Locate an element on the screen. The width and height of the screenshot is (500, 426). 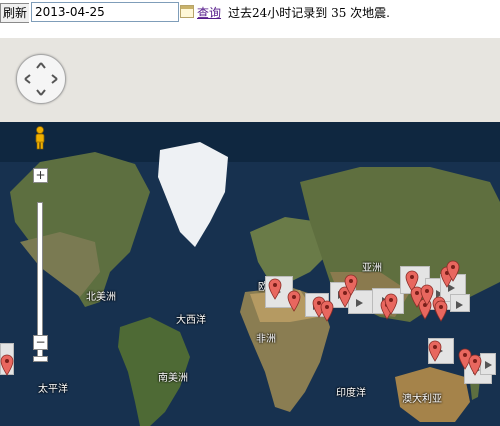
zoom-slider-handle is located at coordinates (40, 359).